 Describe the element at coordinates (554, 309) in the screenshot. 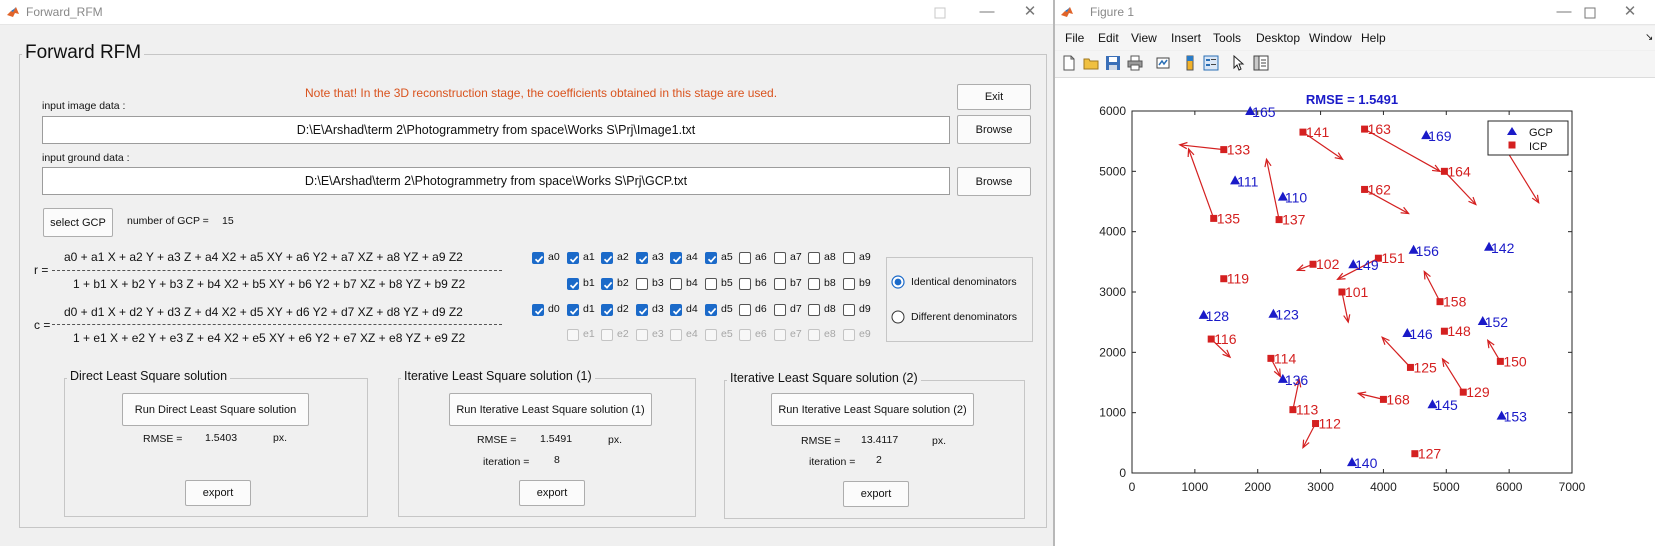

I see `checkbox-label-d0: d0` at that location.